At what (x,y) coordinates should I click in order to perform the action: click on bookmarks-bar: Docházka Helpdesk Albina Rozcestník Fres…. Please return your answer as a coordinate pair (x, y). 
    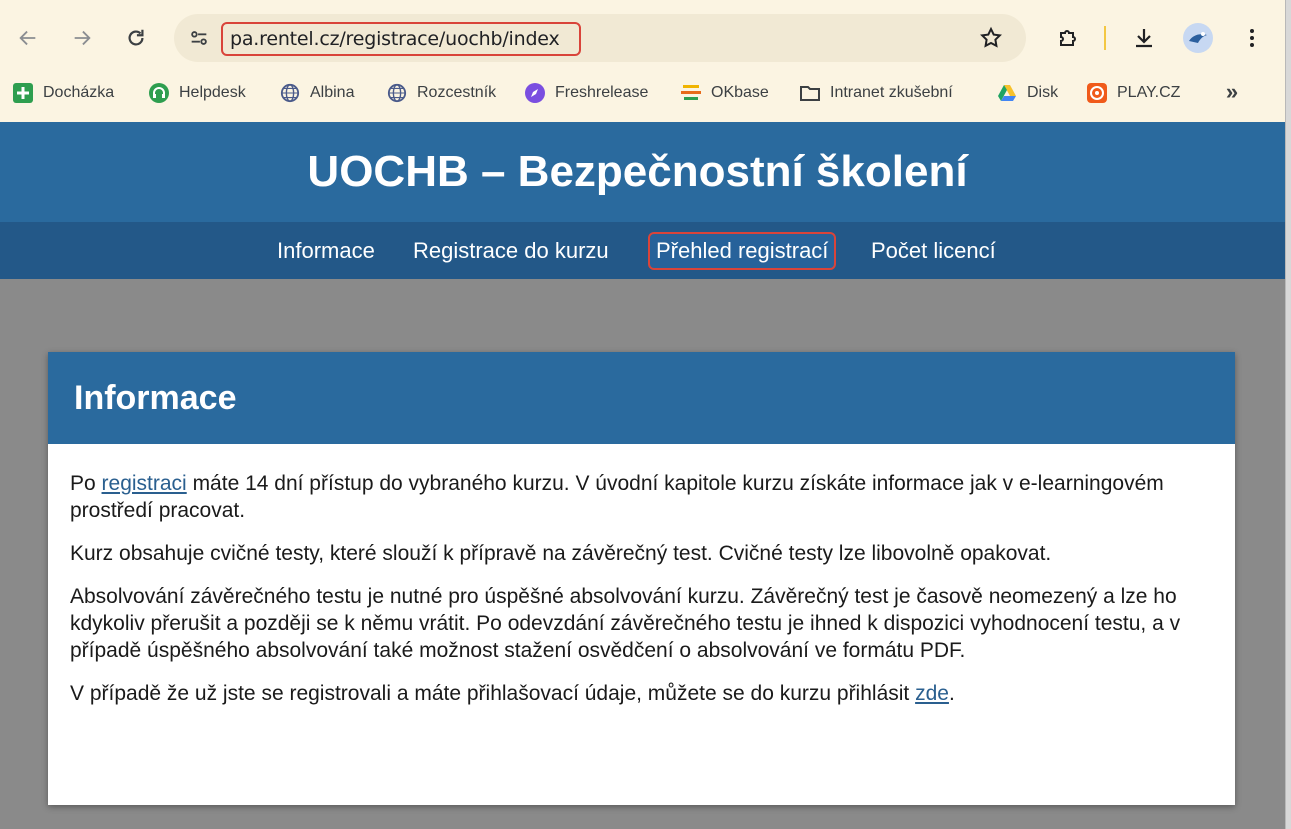
    Looking at the image, I should click on (642, 93).